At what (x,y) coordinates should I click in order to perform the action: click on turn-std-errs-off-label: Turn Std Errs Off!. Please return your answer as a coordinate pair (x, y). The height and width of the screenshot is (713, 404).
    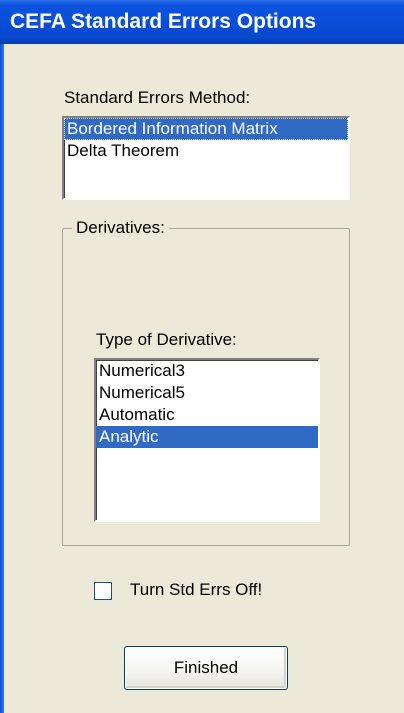
    Looking at the image, I should click on (196, 590).